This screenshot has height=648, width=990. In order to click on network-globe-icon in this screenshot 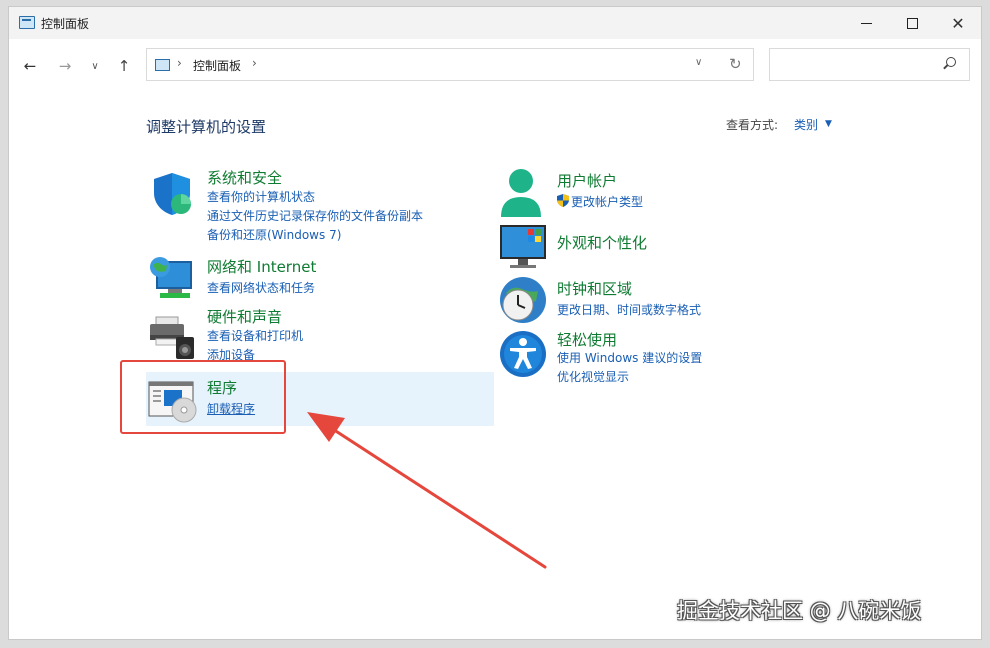, I will do `click(172, 277)`.